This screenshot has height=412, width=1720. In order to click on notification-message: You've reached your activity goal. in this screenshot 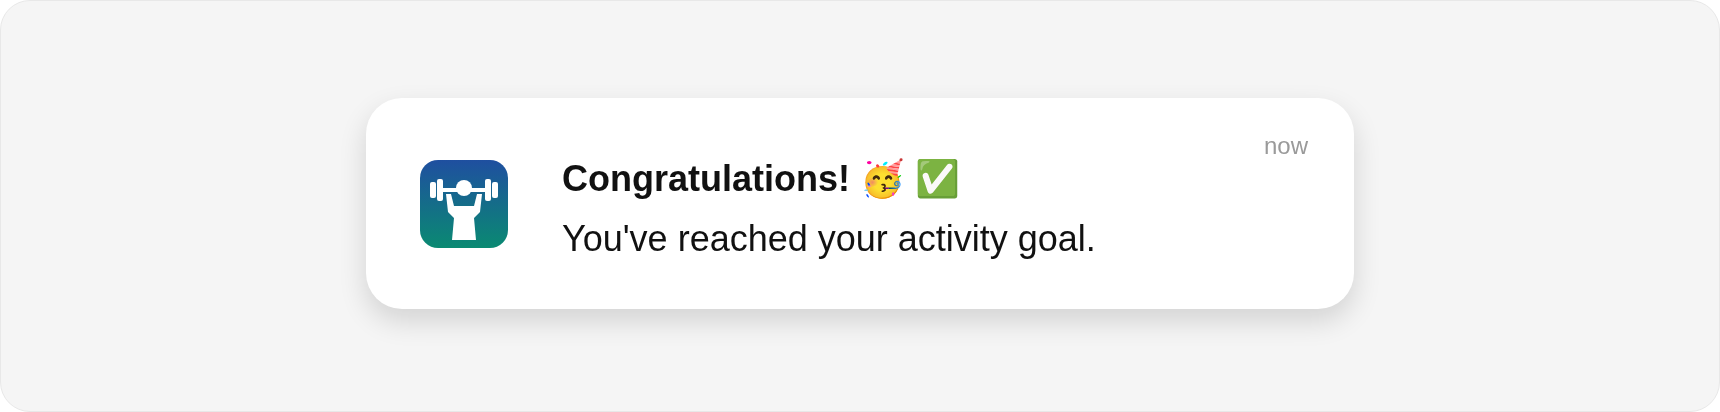, I will do `click(829, 238)`.